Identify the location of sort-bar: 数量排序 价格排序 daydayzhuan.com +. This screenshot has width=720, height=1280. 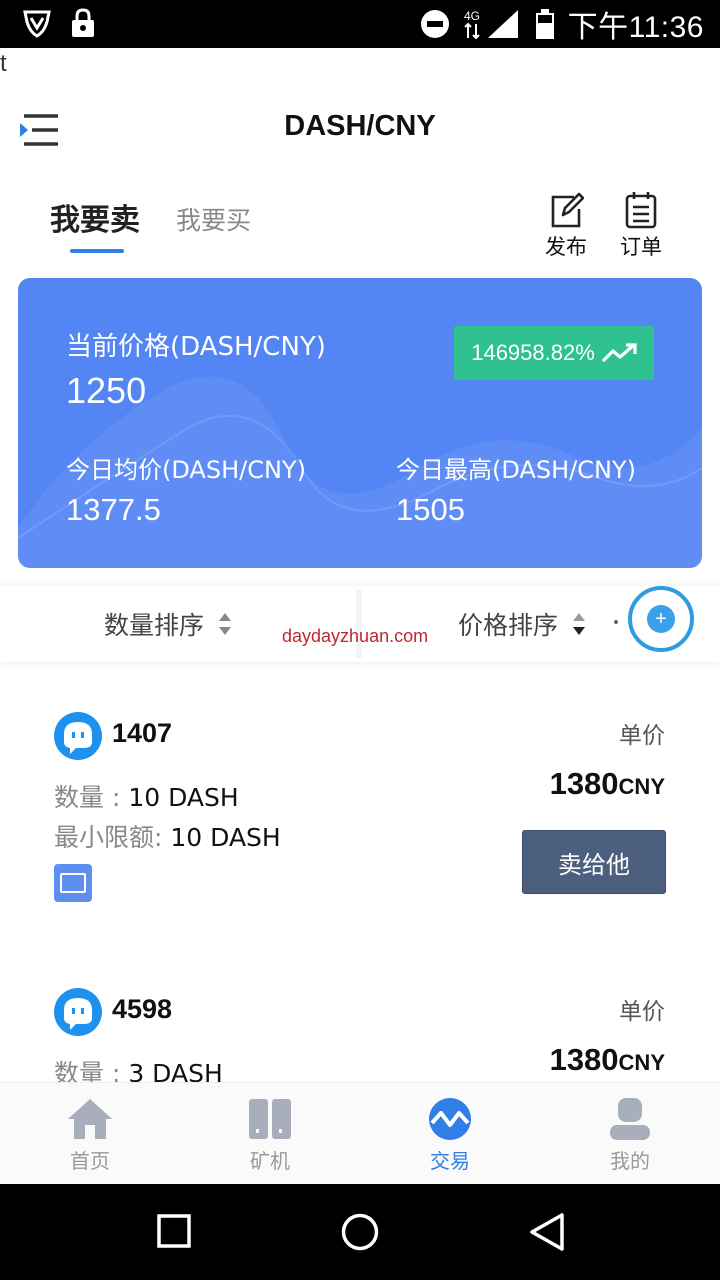
(360, 624).